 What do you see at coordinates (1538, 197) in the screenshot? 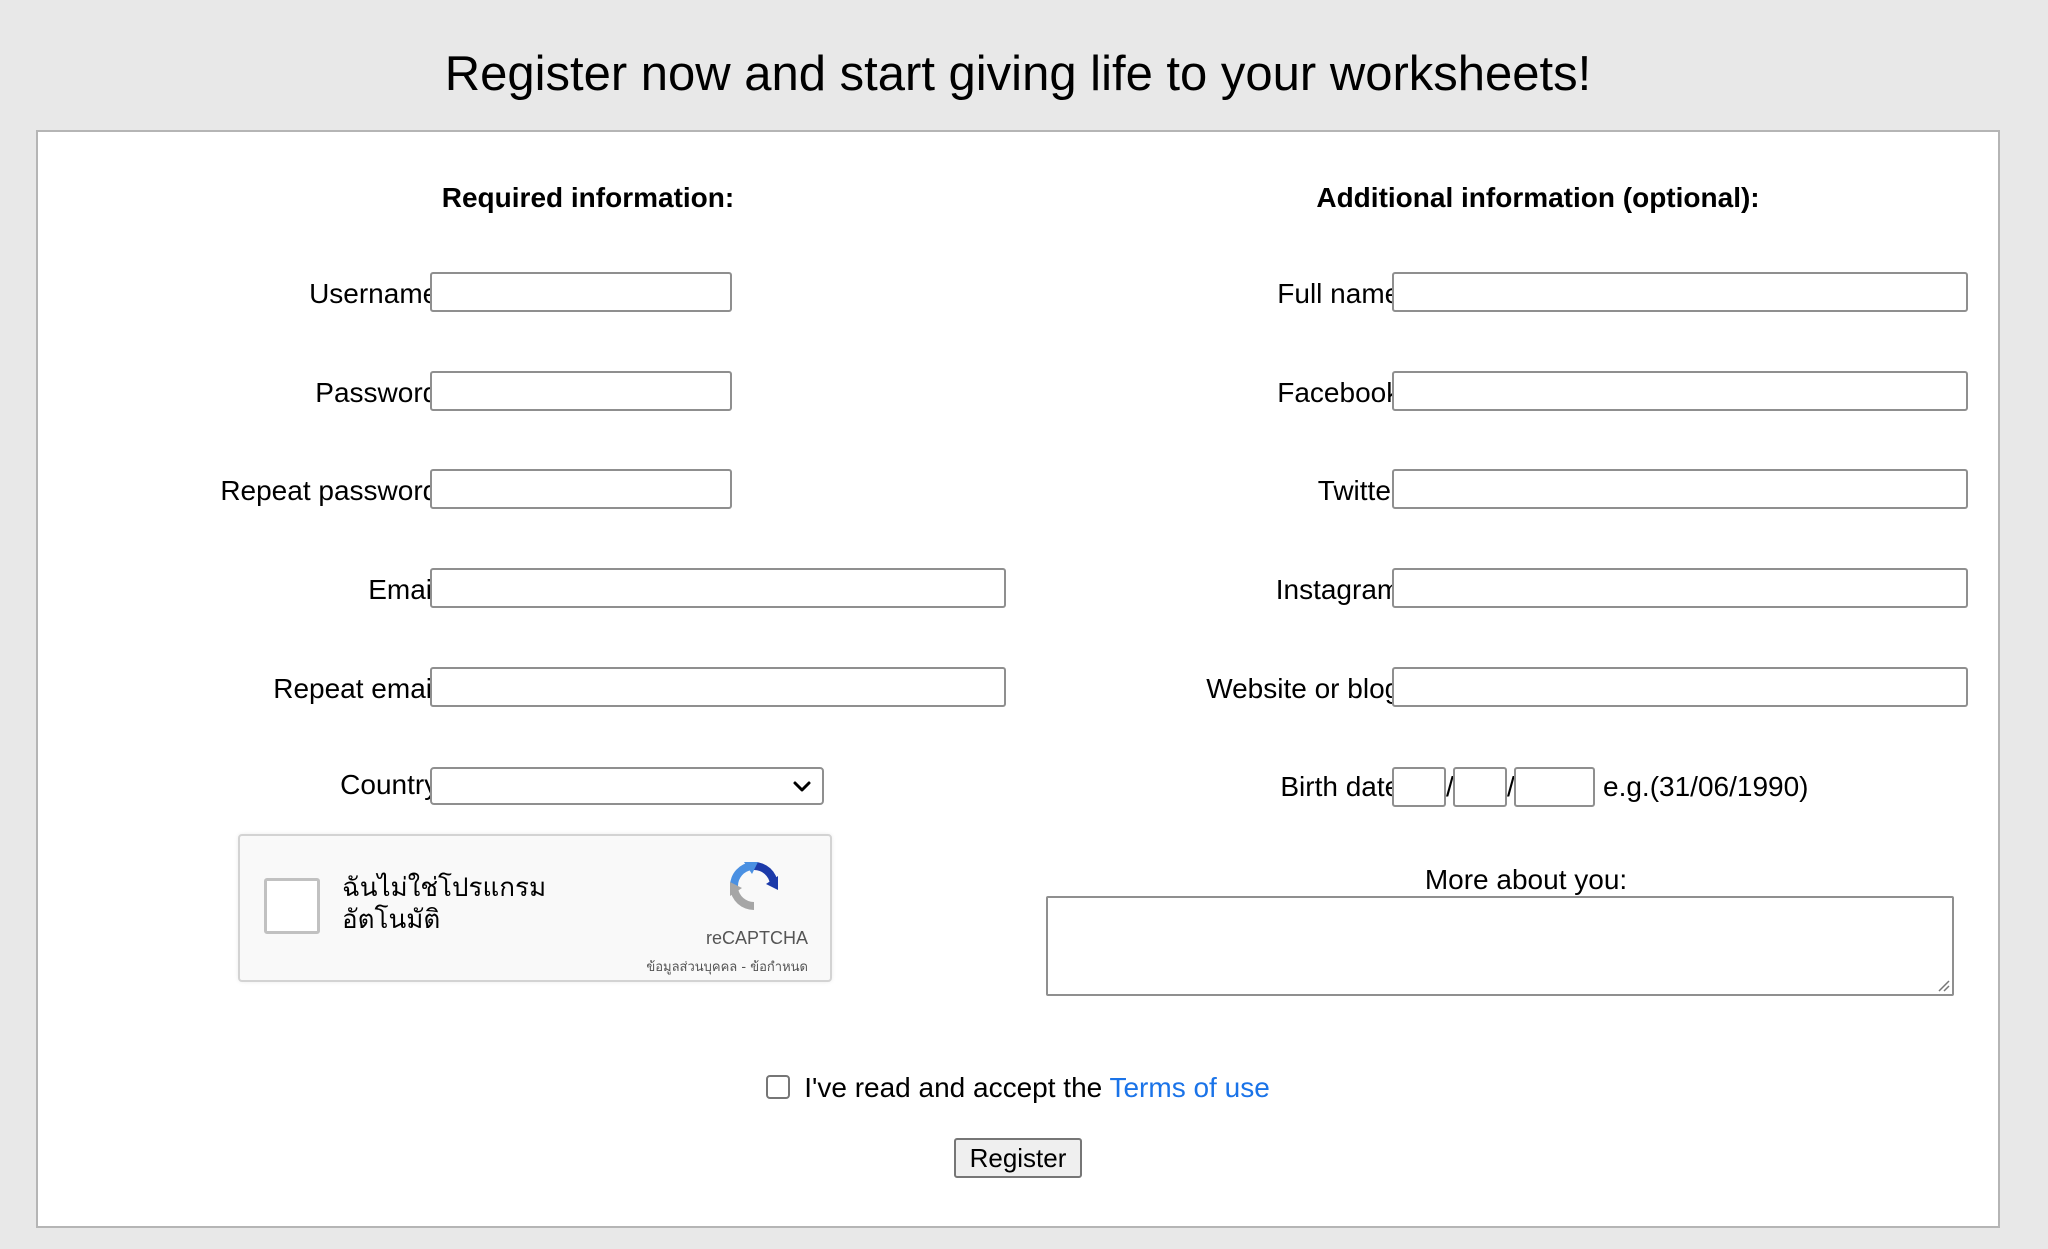
I see `additional-info-heading: Additional information (optional):` at bounding box center [1538, 197].